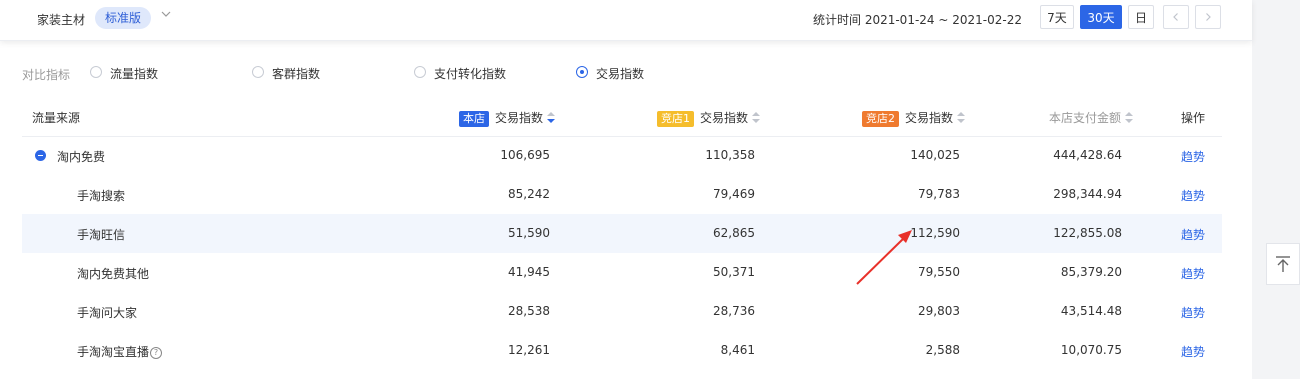 Image resolution: width=1300 pixels, height=379 pixels. Describe the element at coordinates (622, 311) in the screenshot. I see `table-row: 手淘问大家 28,538 28,736 29,803 43,514.48 趋势` at that location.